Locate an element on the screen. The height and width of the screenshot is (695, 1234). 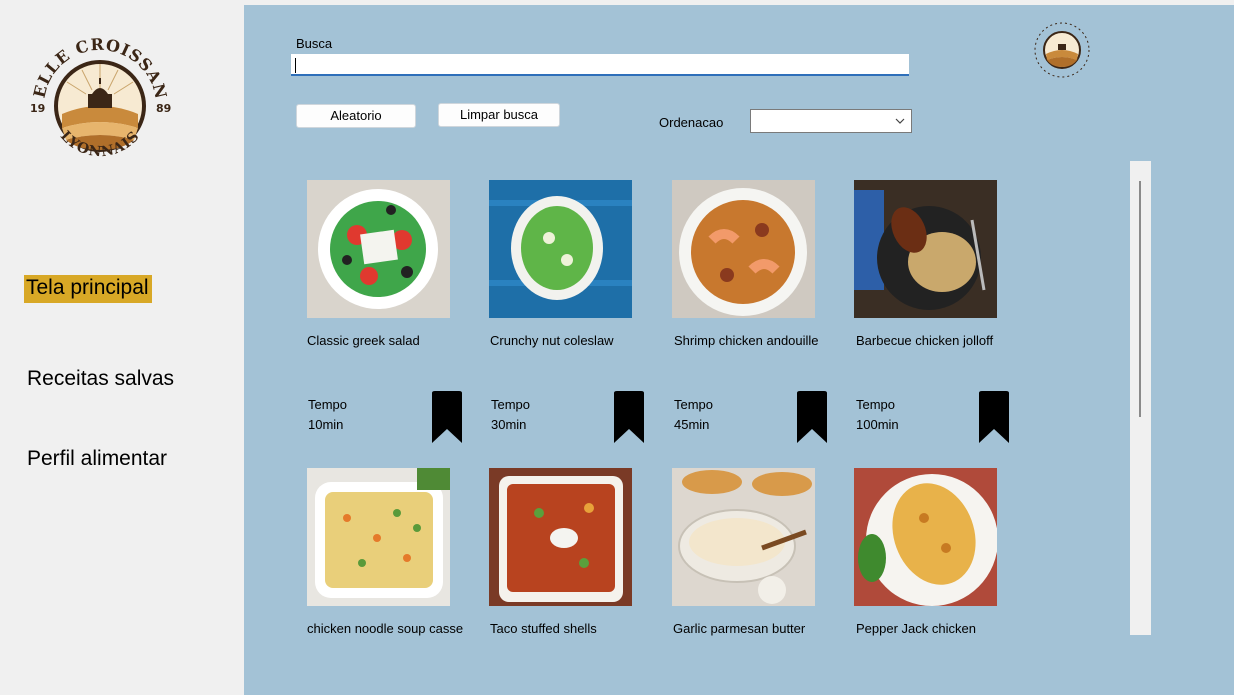
chevron-down-icon is located at coordinates (900, 121).